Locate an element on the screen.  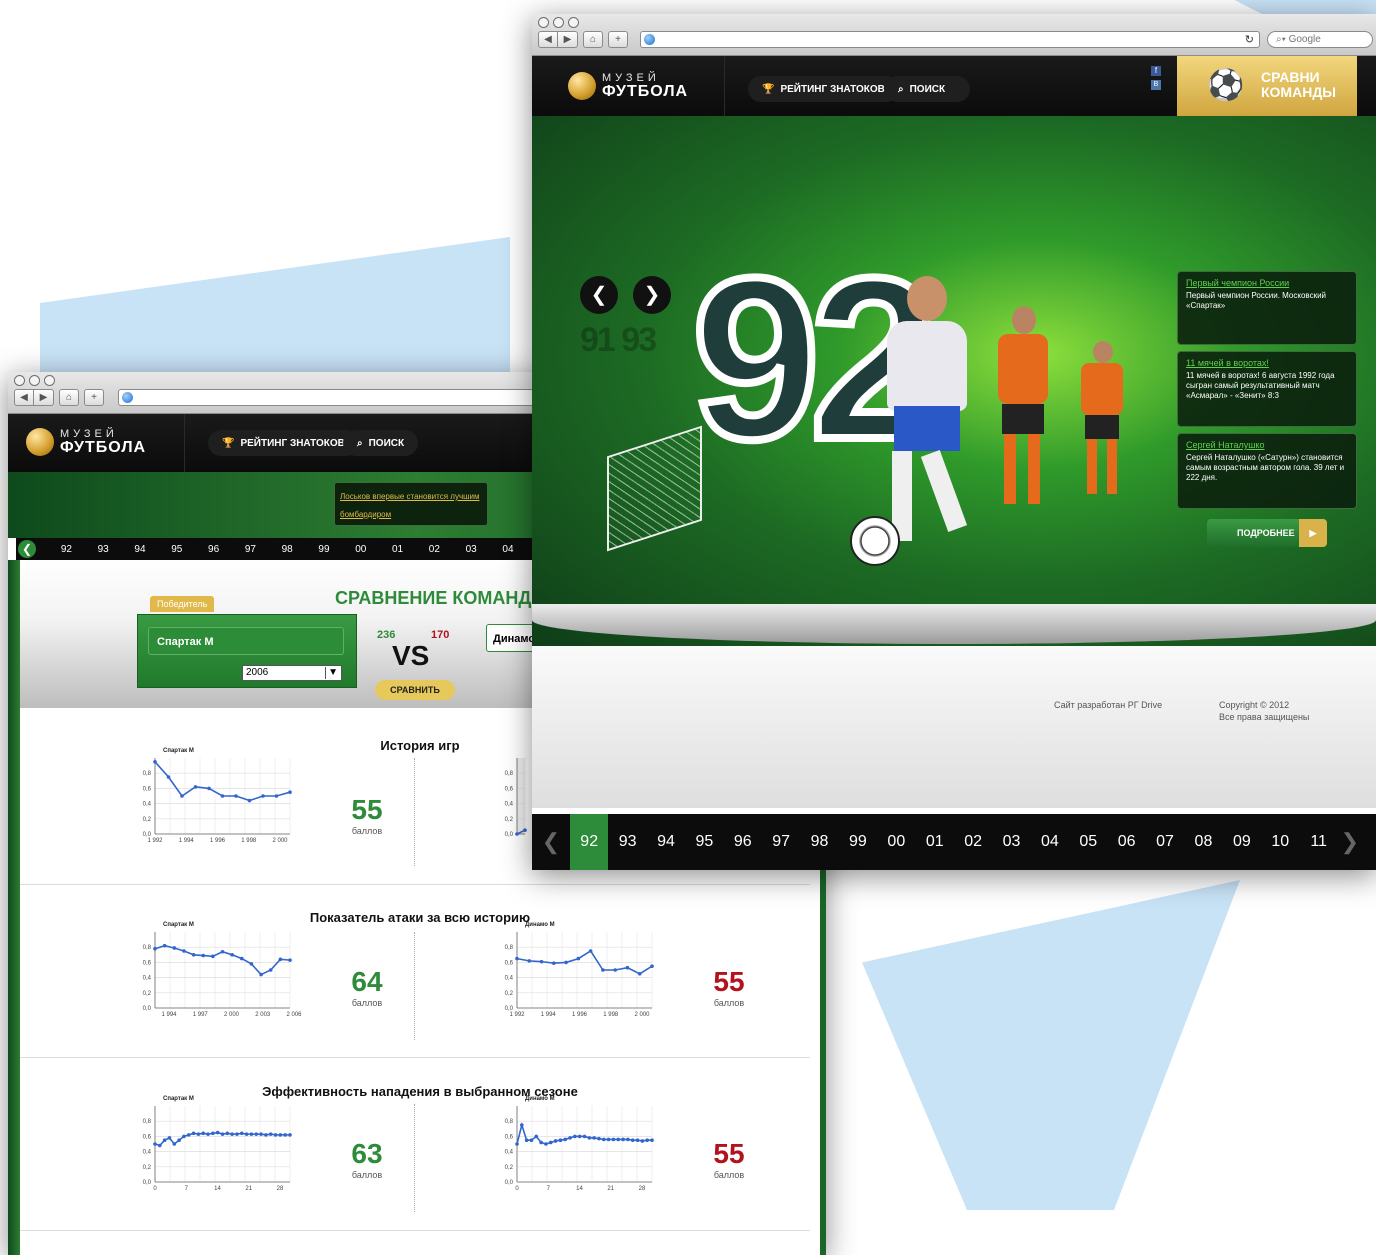
next-year-label: 93 is located at coordinates (639, 340).